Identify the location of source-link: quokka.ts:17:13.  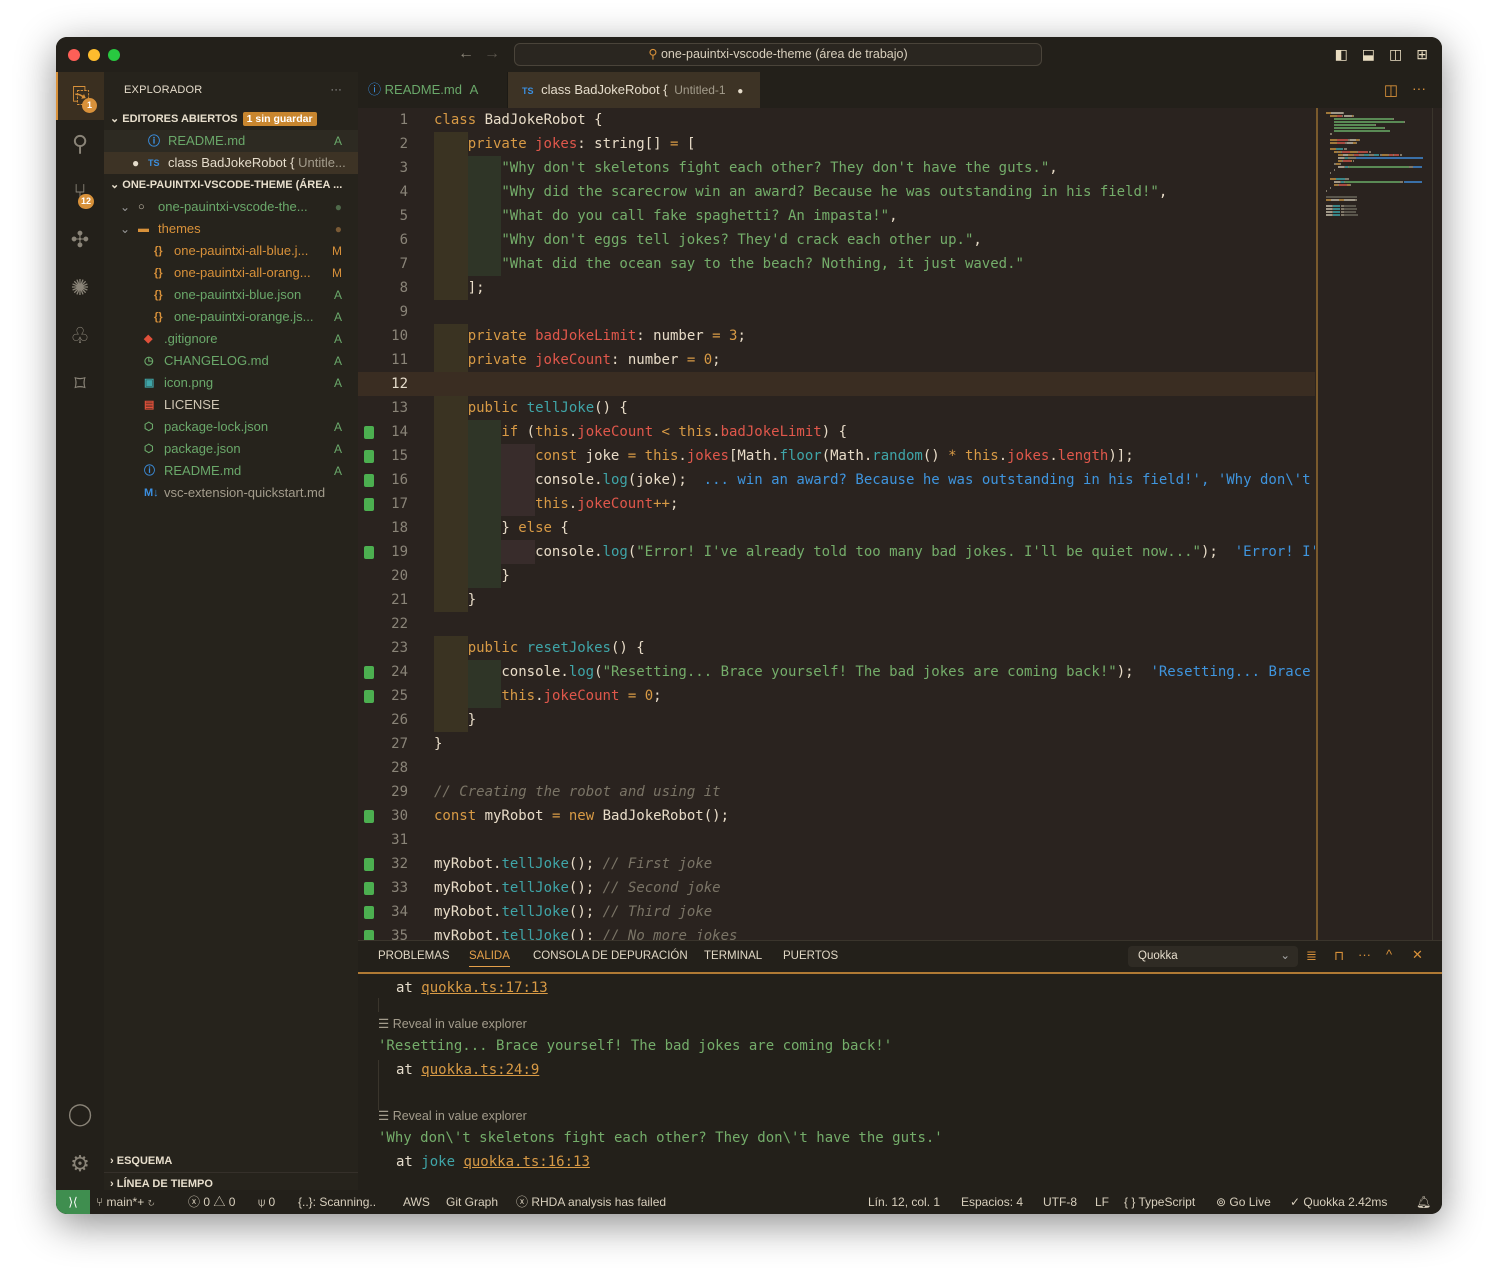
(484, 988).